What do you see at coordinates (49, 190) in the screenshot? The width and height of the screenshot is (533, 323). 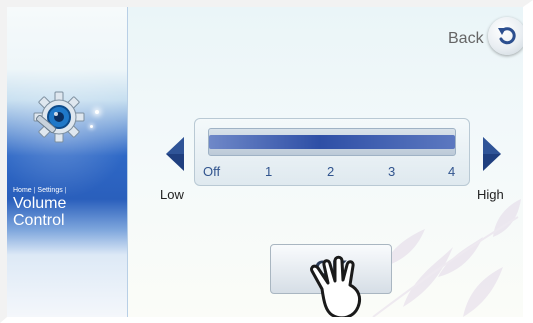 I see `breadcrumb-settings: Settings` at bounding box center [49, 190].